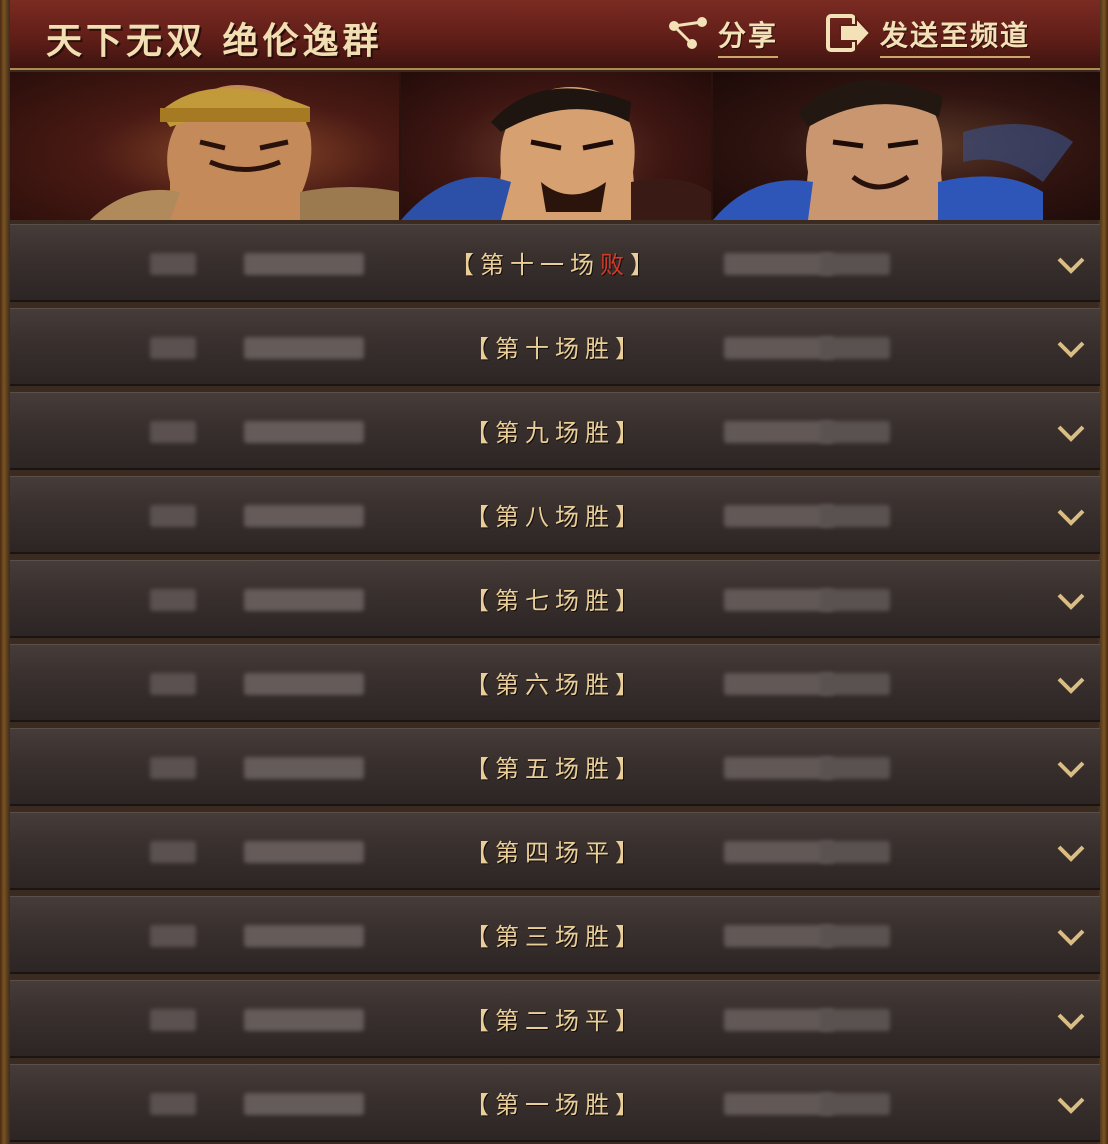 The width and height of the screenshot is (1108, 1144). Describe the element at coordinates (955, 36) in the screenshot. I see `send-label: 发送至频道` at that location.